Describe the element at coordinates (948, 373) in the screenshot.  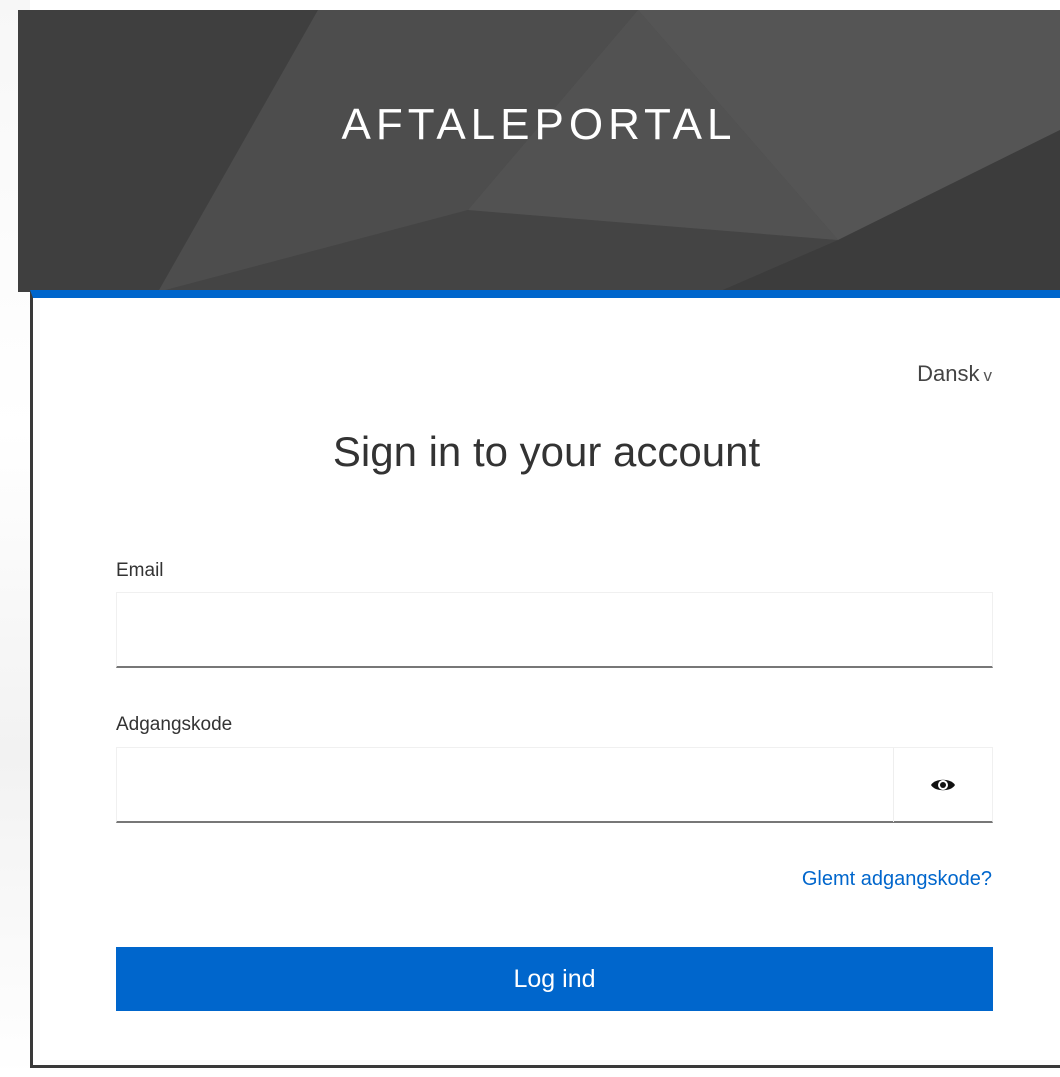
I see `language-selected: Dansk` at that location.